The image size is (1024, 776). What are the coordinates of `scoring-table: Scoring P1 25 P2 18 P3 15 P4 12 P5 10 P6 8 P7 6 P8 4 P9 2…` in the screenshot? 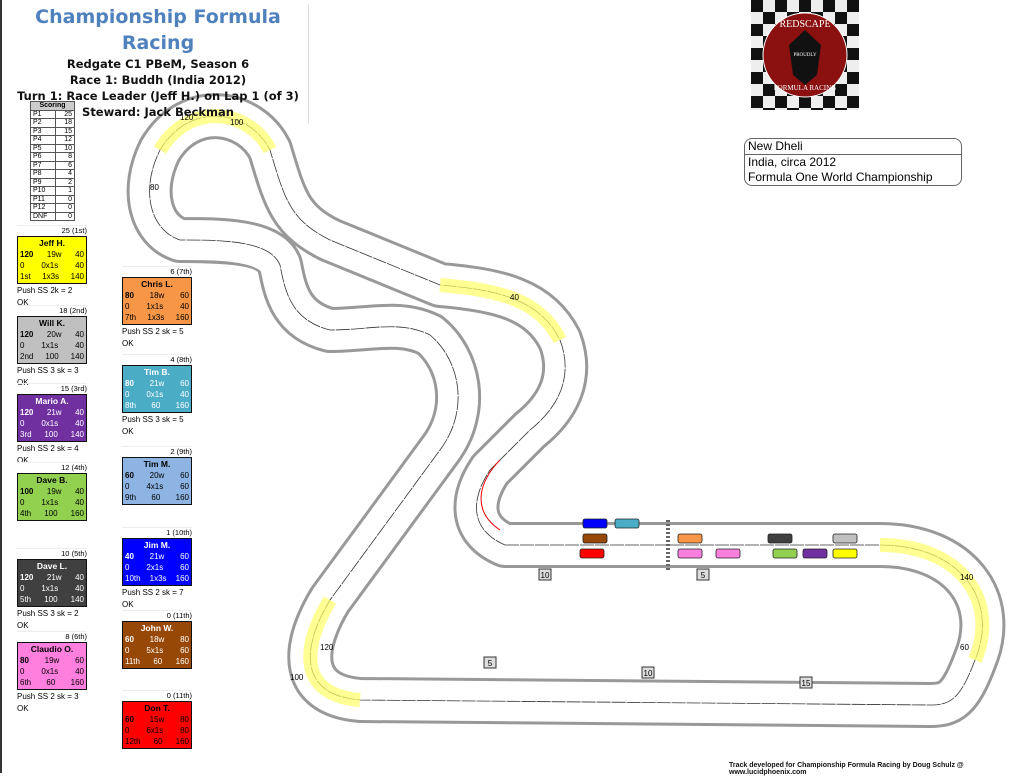 It's located at (52, 161).